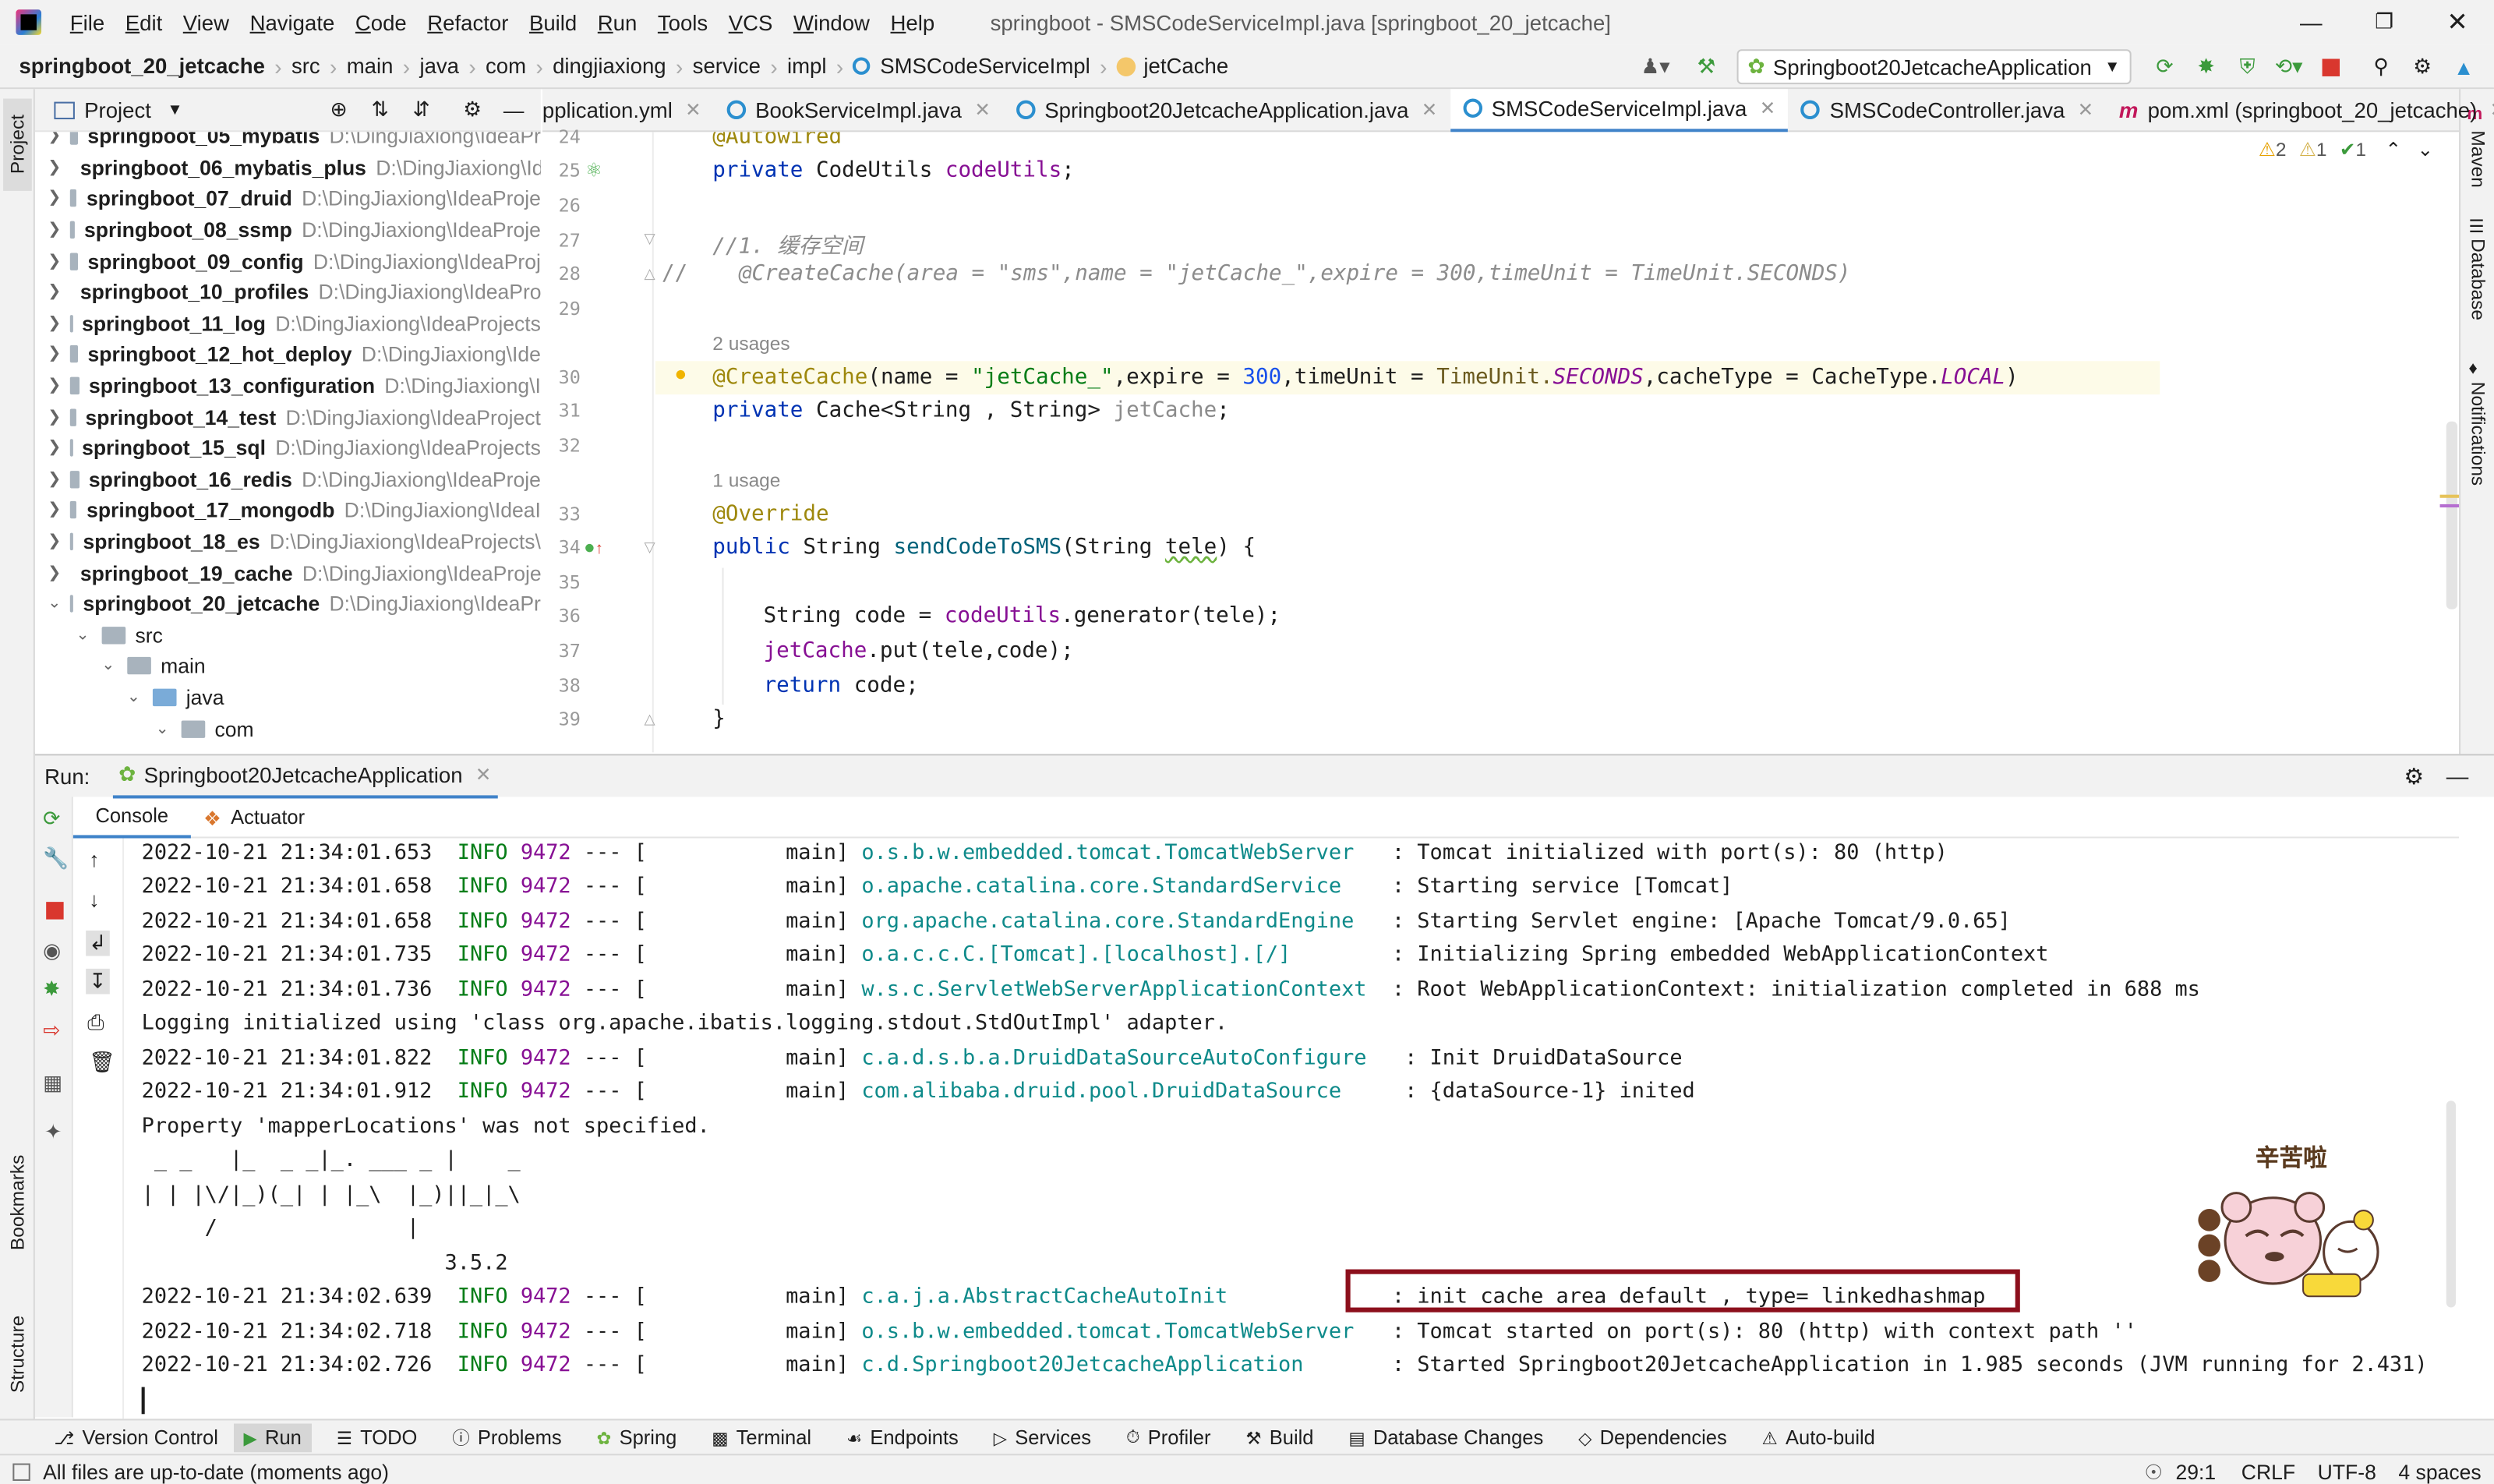 Image resolution: width=2494 pixels, height=1484 pixels. Describe the element at coordinates (98, 943) in the screenshot. I see `soft-wrap-icon: ↲` at that location.